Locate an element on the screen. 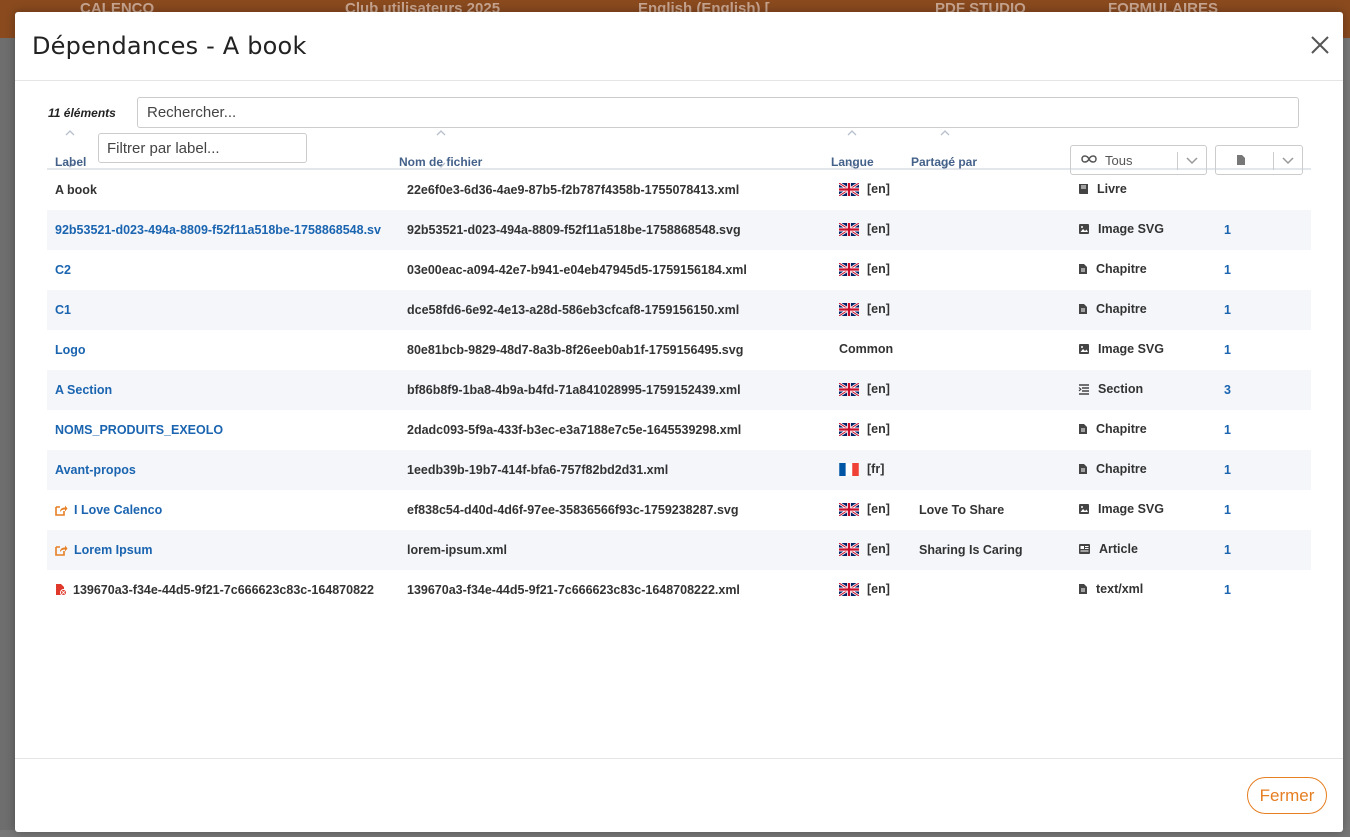 This screenshot has width=1350, height=837. row-file: 1eedb39b-19b7-414f-bfa6-757f82bd2d31.xml is located at coordinates (538, 470).